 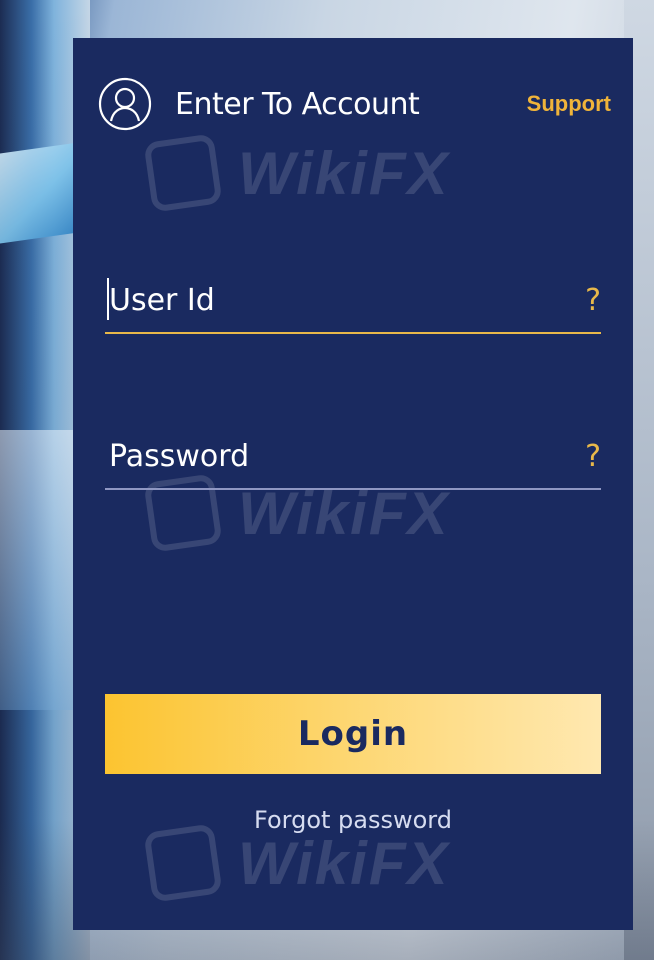 What do you see at coordinates (569, 104) in the screenshot?
I see `support-link: Support` at bounding box center [569, 104].